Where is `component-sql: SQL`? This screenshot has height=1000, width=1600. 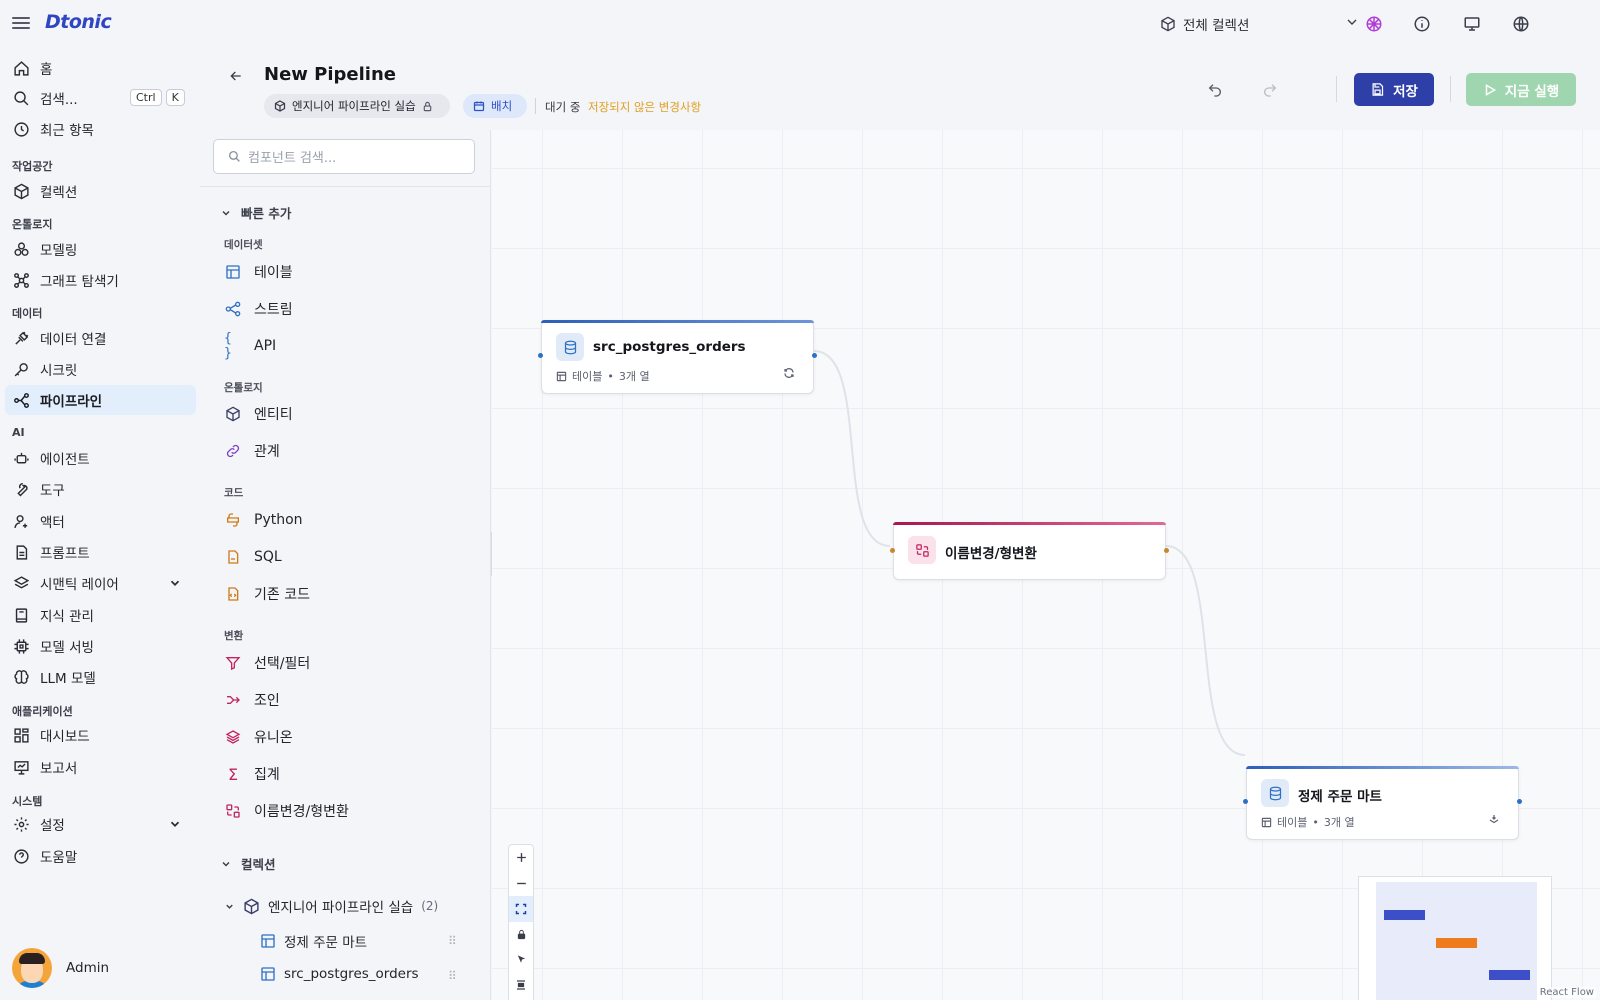 component-sql: SQL is located at coordinates (253, 557).